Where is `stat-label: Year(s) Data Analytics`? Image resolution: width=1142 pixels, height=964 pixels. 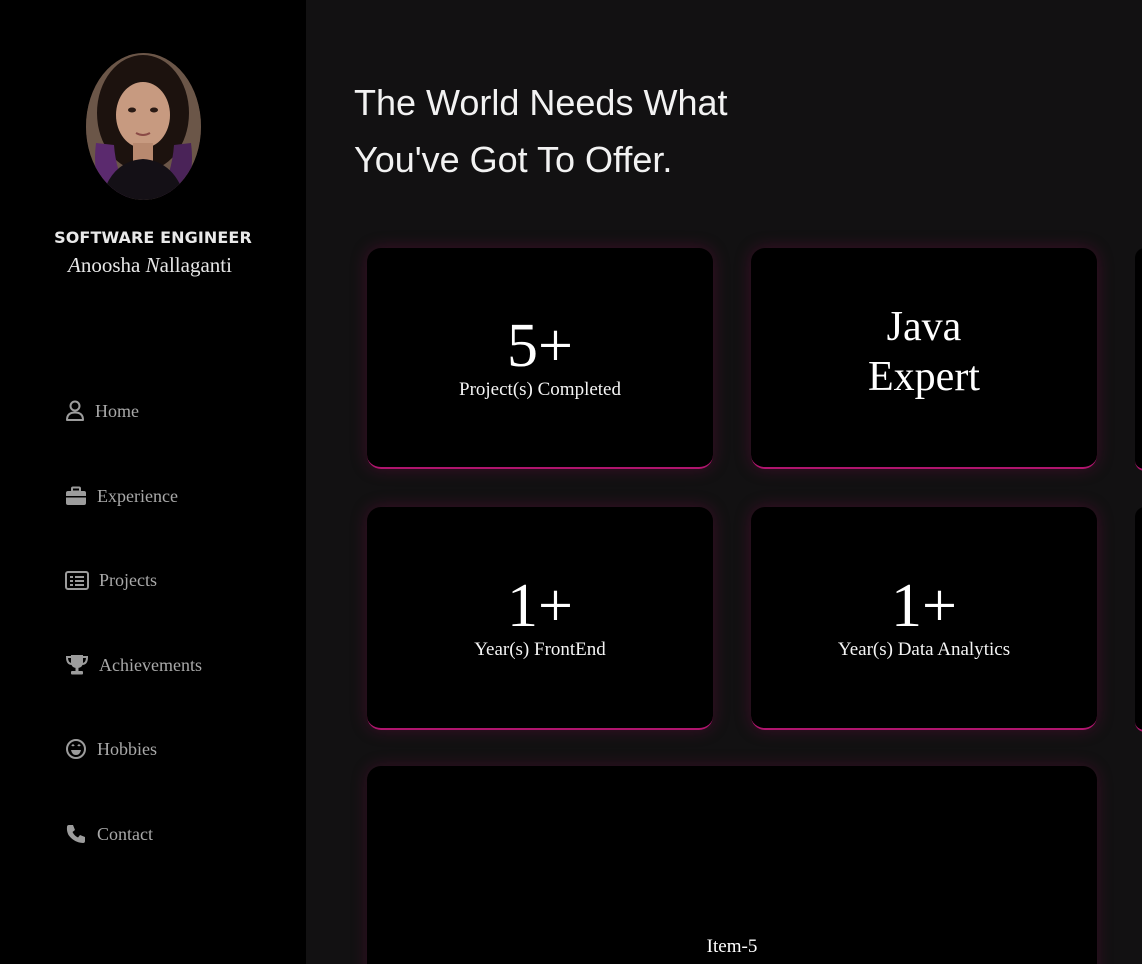
stat-label: Year(s) Data Analytics is located at coordinates (924, 649).